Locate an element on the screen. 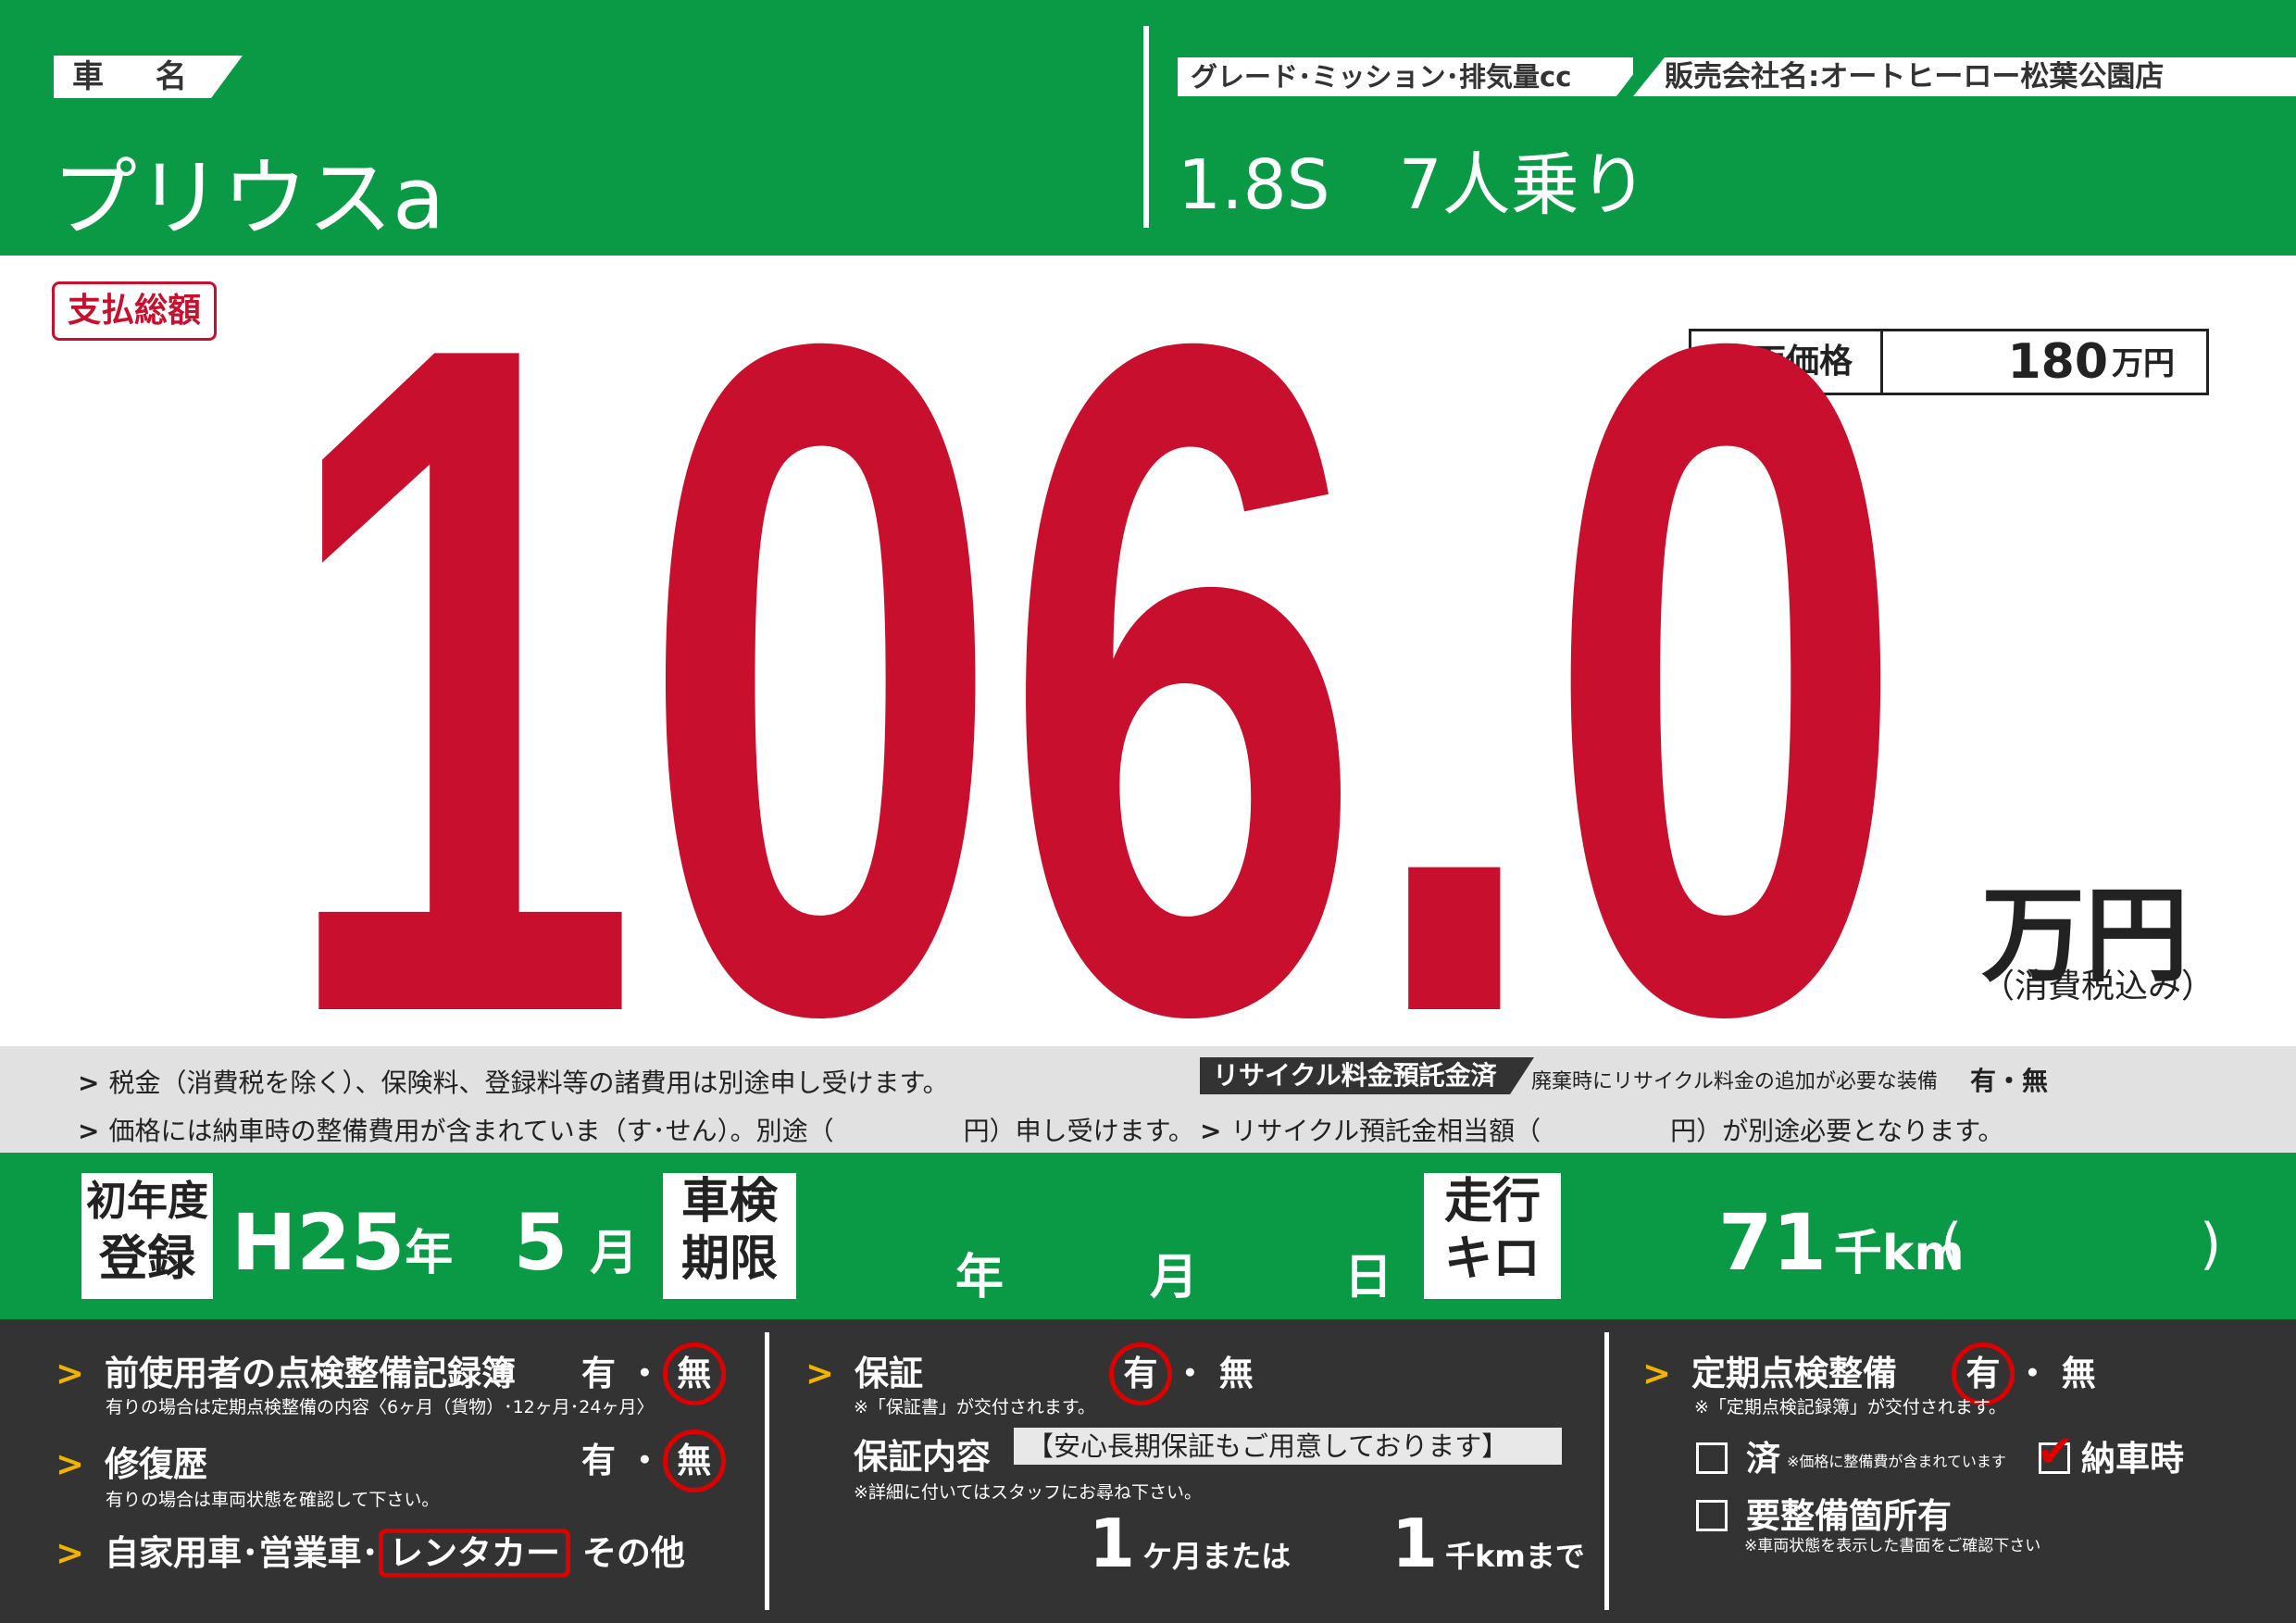  record-book-note: 有りの場合は定期点検整備の内容〈6ヶ月（貨物）･12ヶ月･24ヶ月〉 is located at coordinates (380, 1407).